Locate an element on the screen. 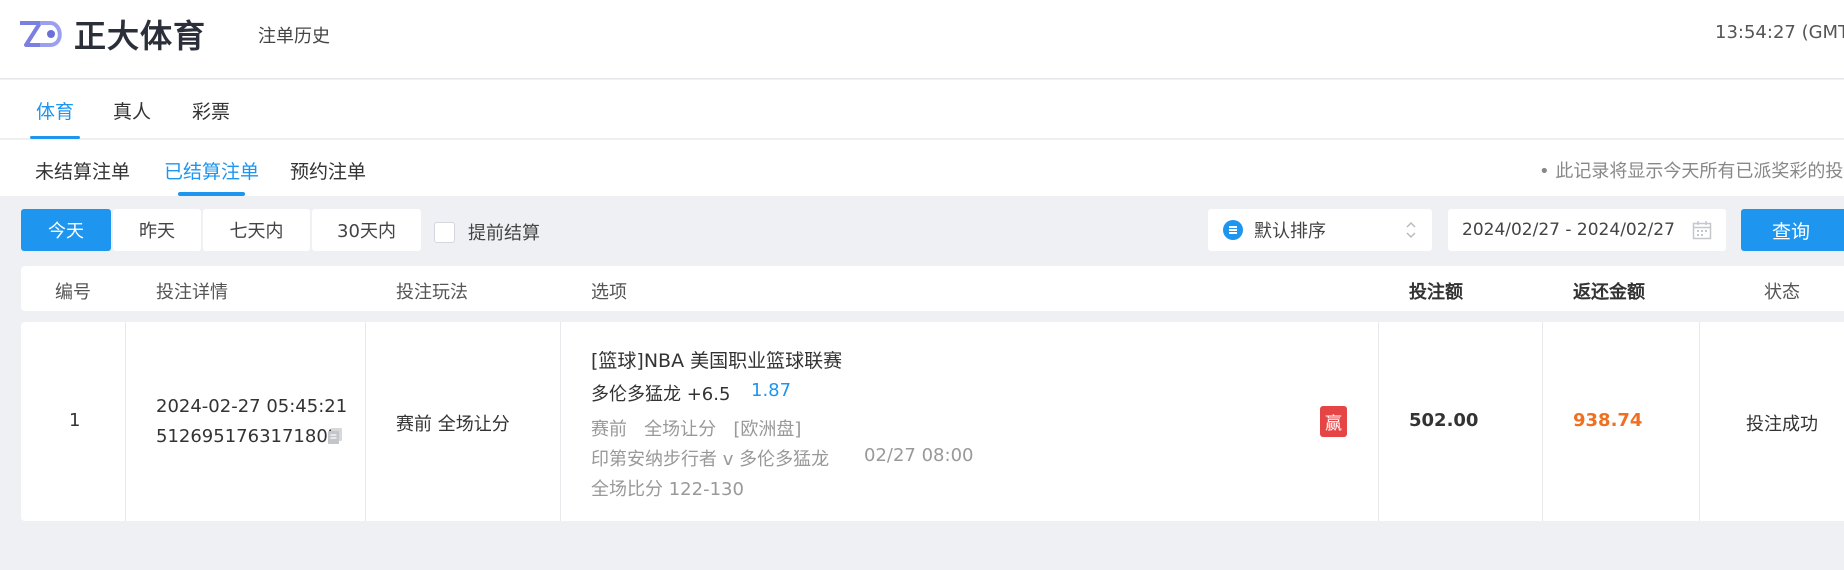 Image resolution: width=1844 pixels, height=570 pixels. bet-status: 投注成功 is located at coordinates (1782, 424).